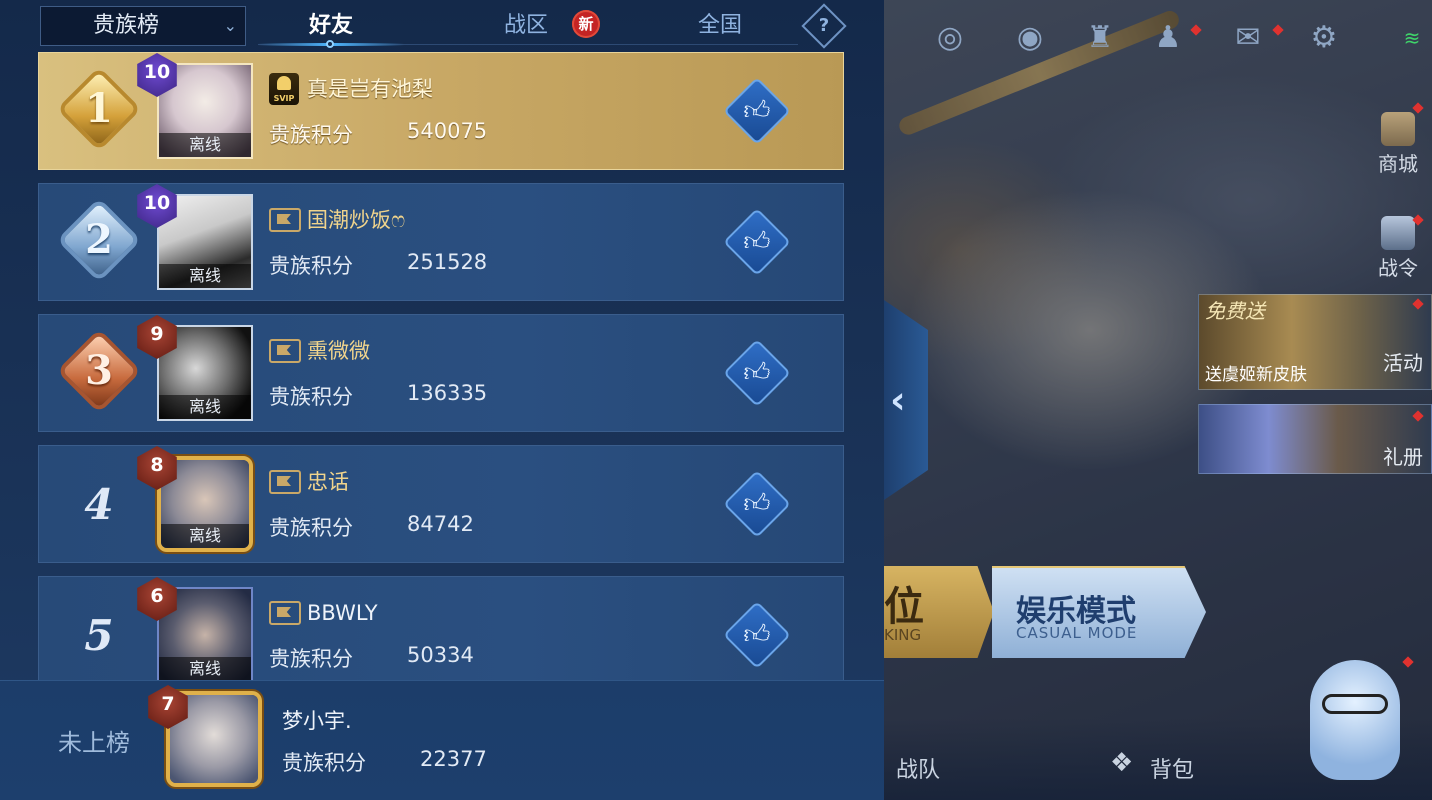 The height and width of the screenshot is (800, 1432). Describe the element at coordinates (1248, 38) in the screenshot. I see `mail-icon: ✉` at that location.